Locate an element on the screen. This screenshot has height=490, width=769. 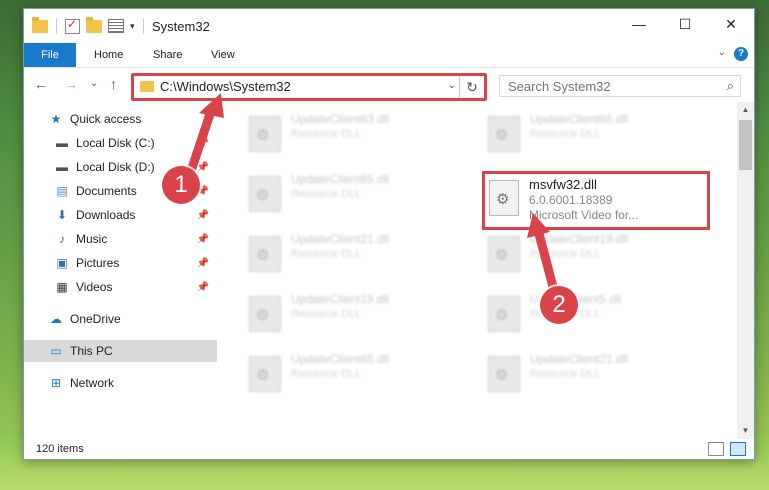
back-button: ← is located at coordinates (41, 84).